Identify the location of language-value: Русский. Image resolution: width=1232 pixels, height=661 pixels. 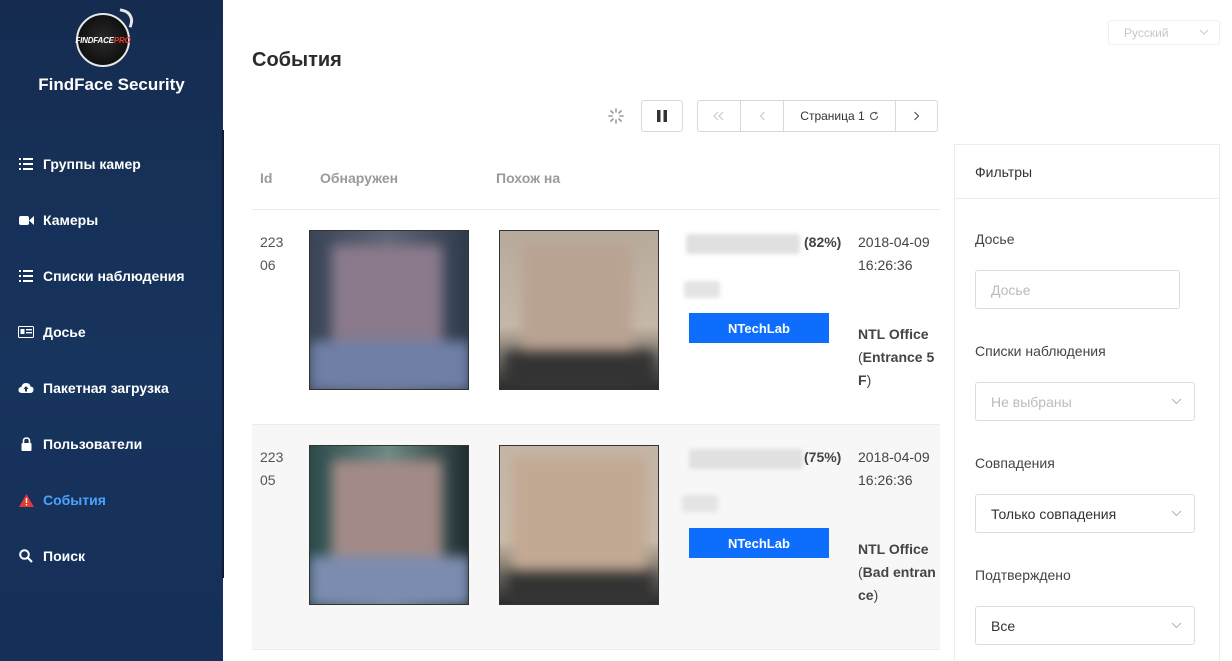
(1146, 32).